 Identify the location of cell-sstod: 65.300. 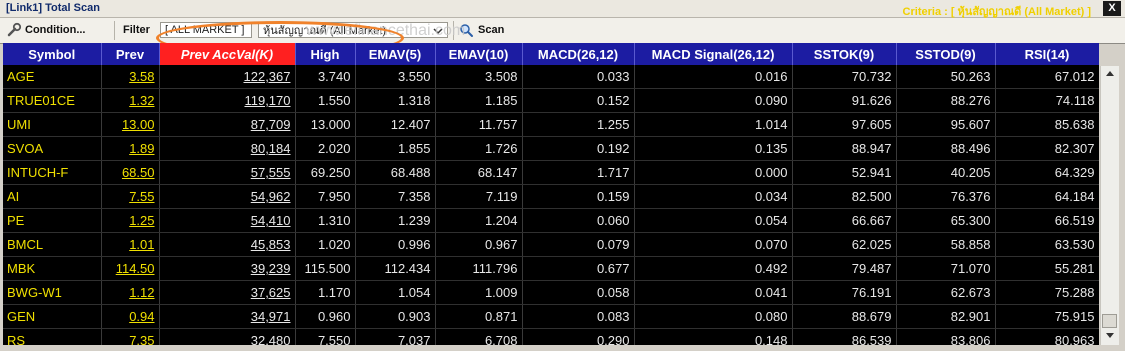
(946, 220).